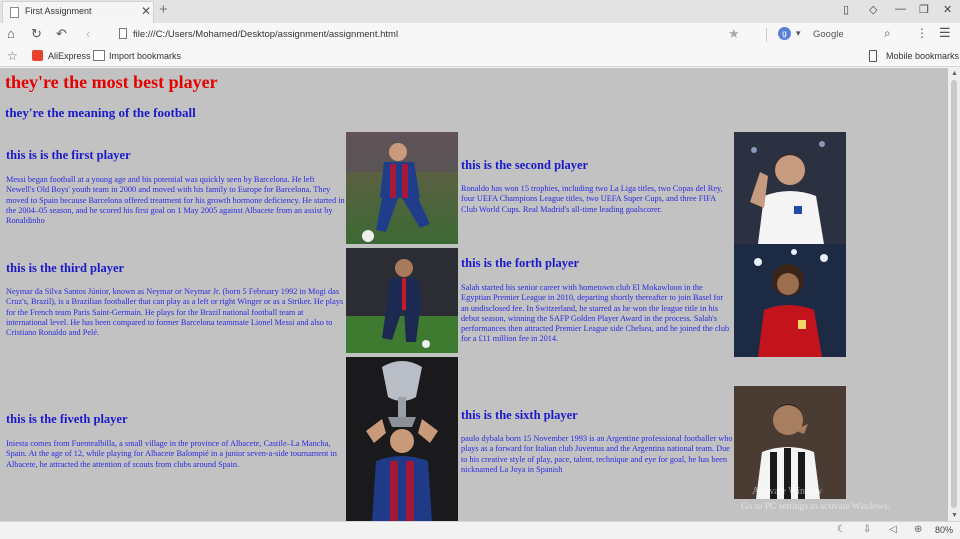 The width and height of the screenshot is (960, 539). I want to click on scroll-down-icon: ▼, so click(954, 515).